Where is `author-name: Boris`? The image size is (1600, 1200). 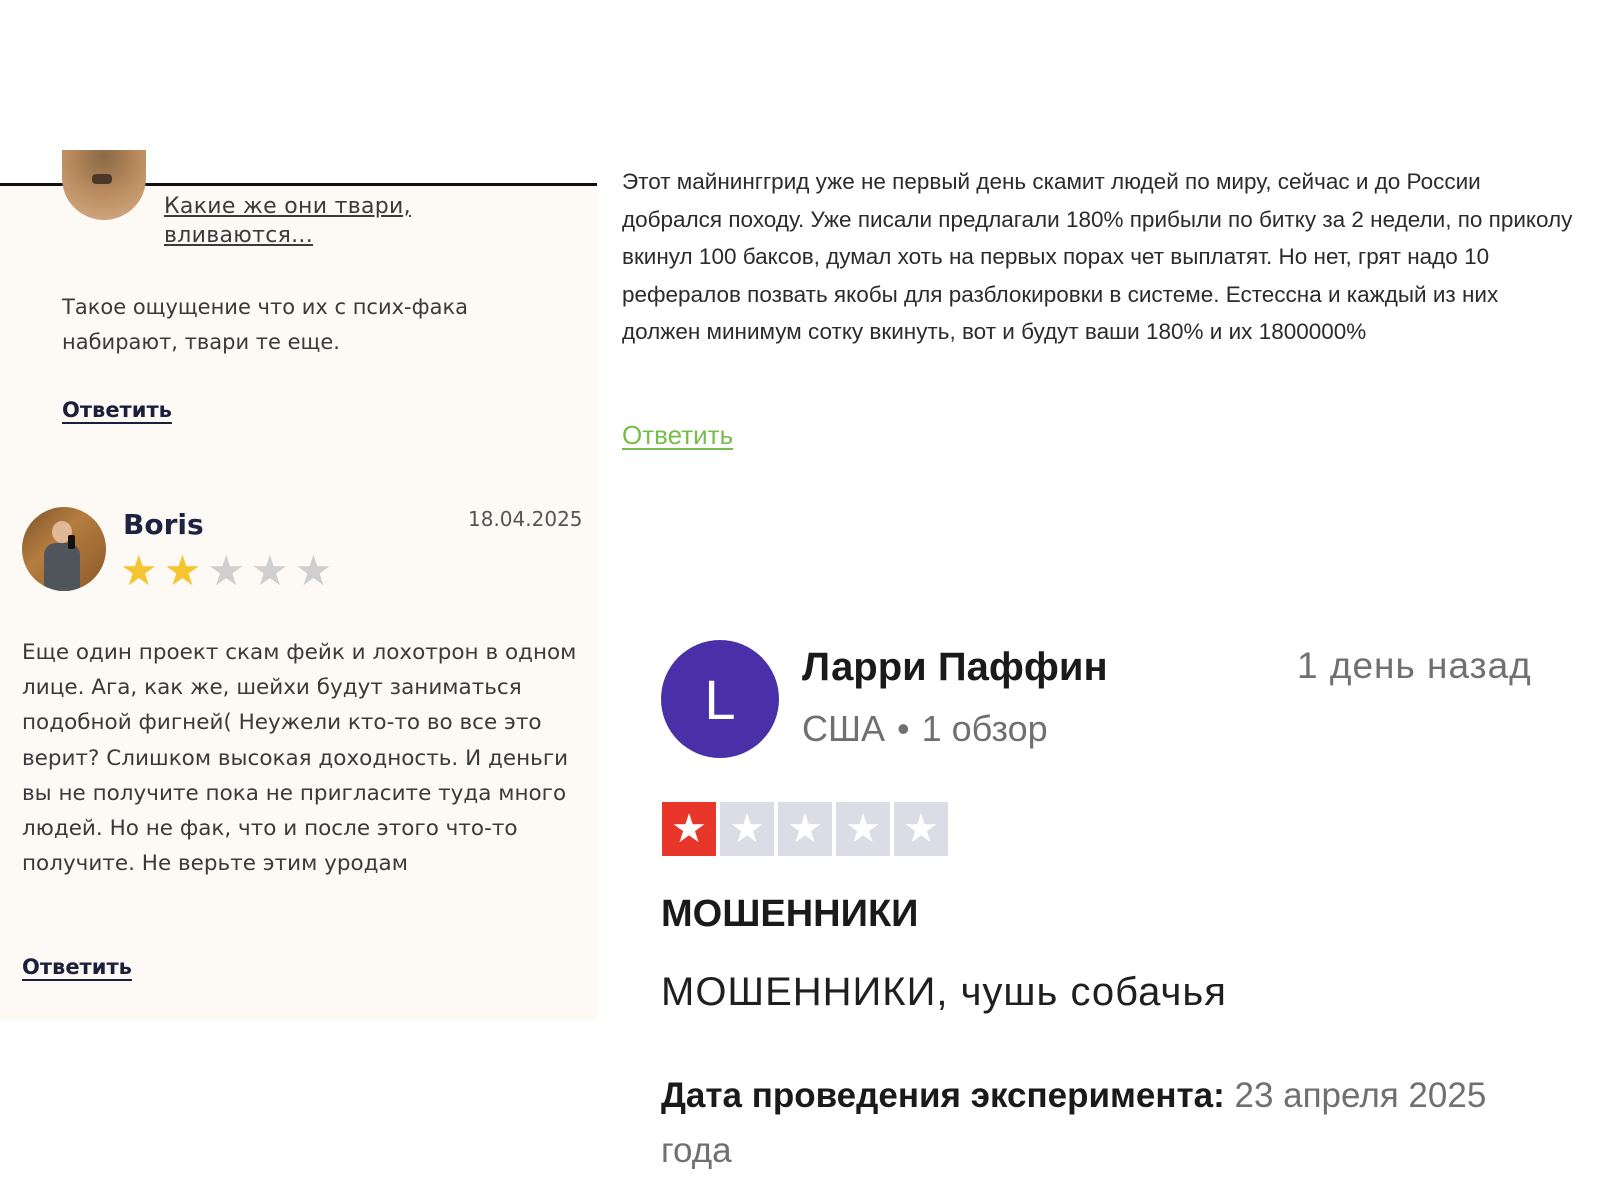 author-name: Boris is located at coordinates (163, 524).